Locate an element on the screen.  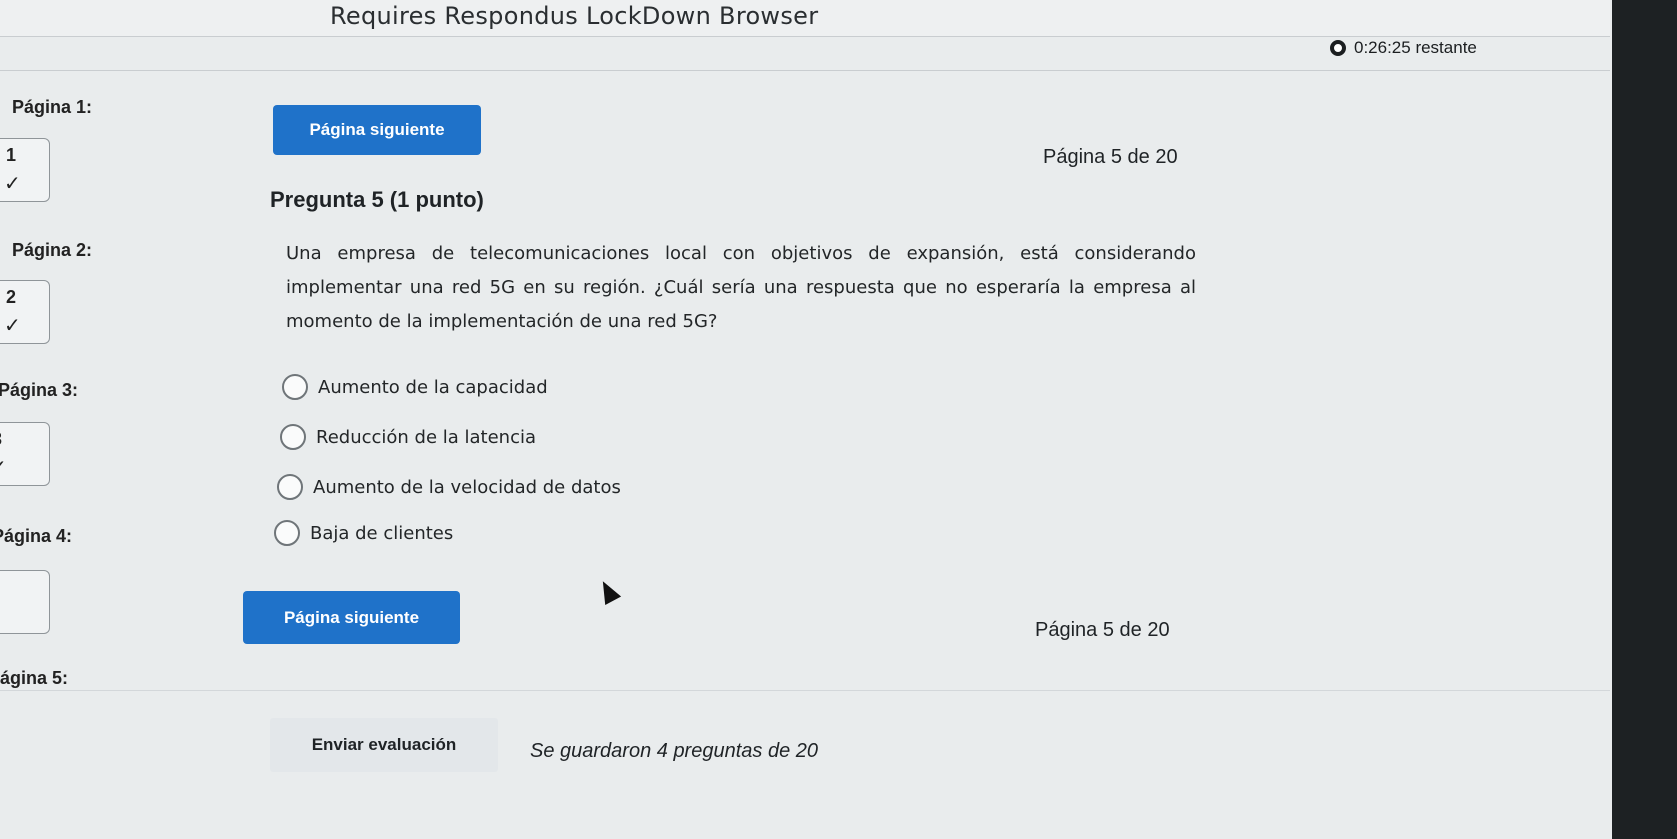
mouse-cursor-icon is located at coordinates (608, 591).